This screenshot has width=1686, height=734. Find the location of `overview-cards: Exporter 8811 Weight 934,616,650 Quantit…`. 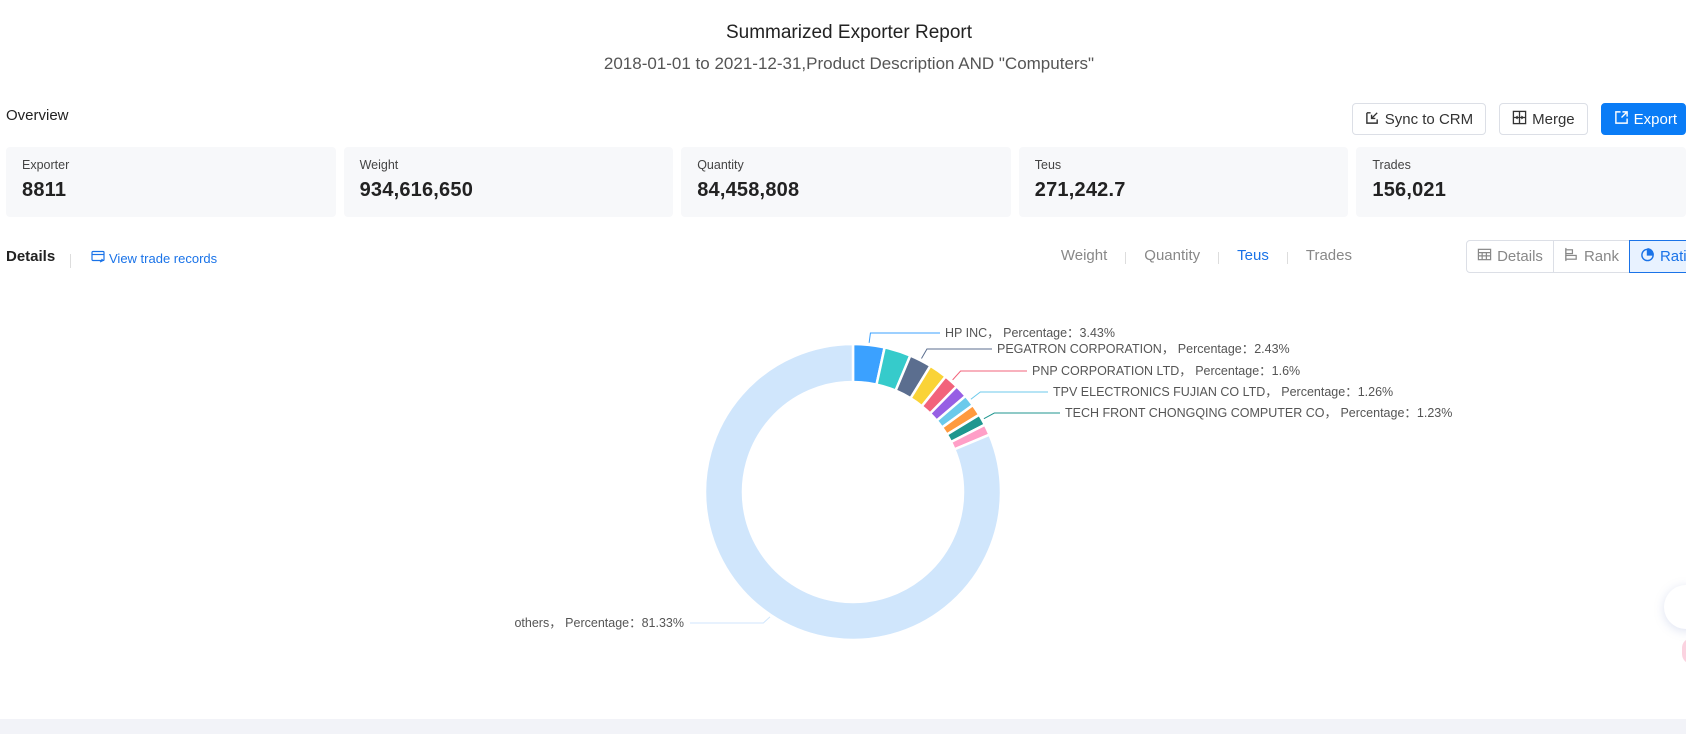

overview-cards: Exporter 8811 Weight 934,616,650 Quantit… is located at coordinates (846, 182).